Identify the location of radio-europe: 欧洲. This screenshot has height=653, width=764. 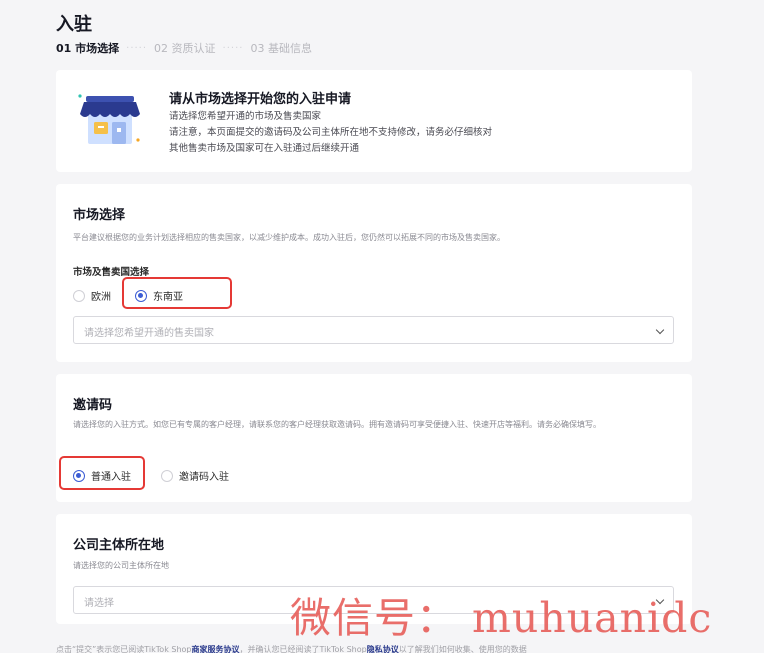
(92, 295).